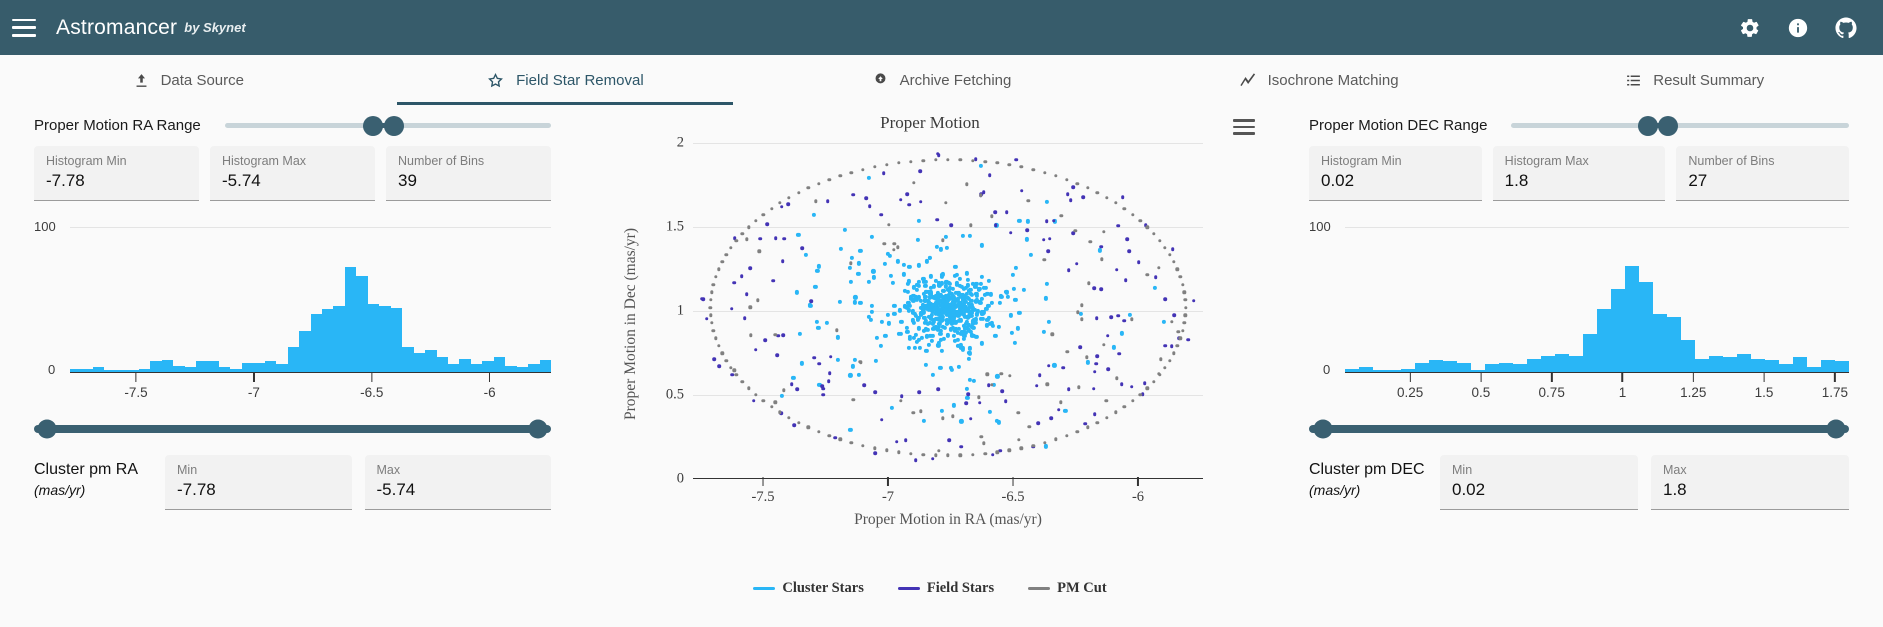 Image resolution: width=1883 pixels, height=627 pixels. I want to click on tab-archive-fetching: Archive Fetching, so click(941, 80).